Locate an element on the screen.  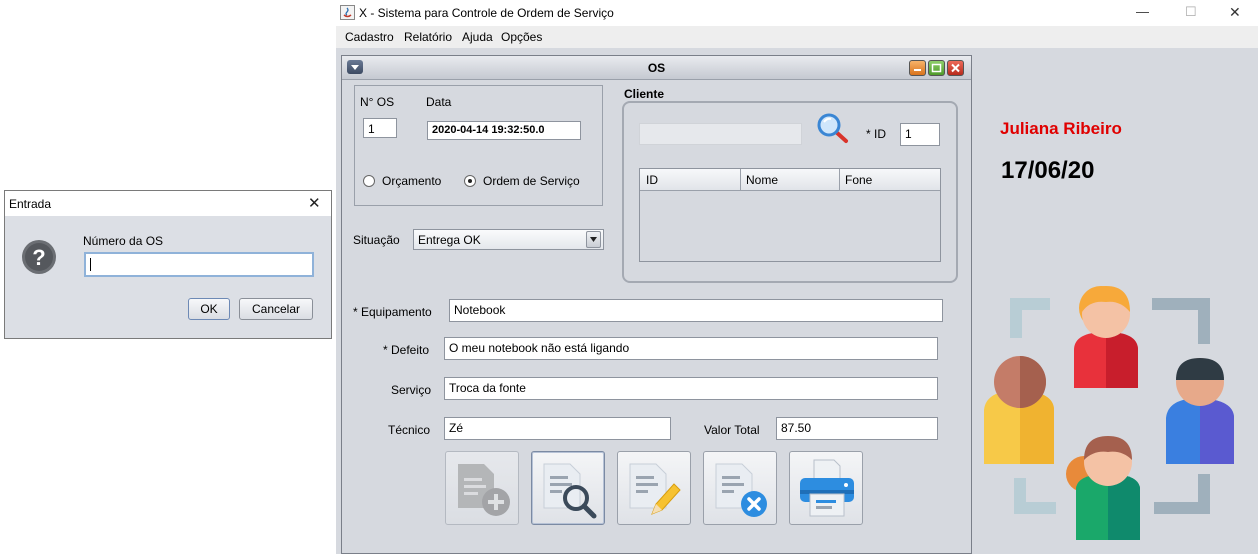
delete-os-button is located at coordinates (740, 488).